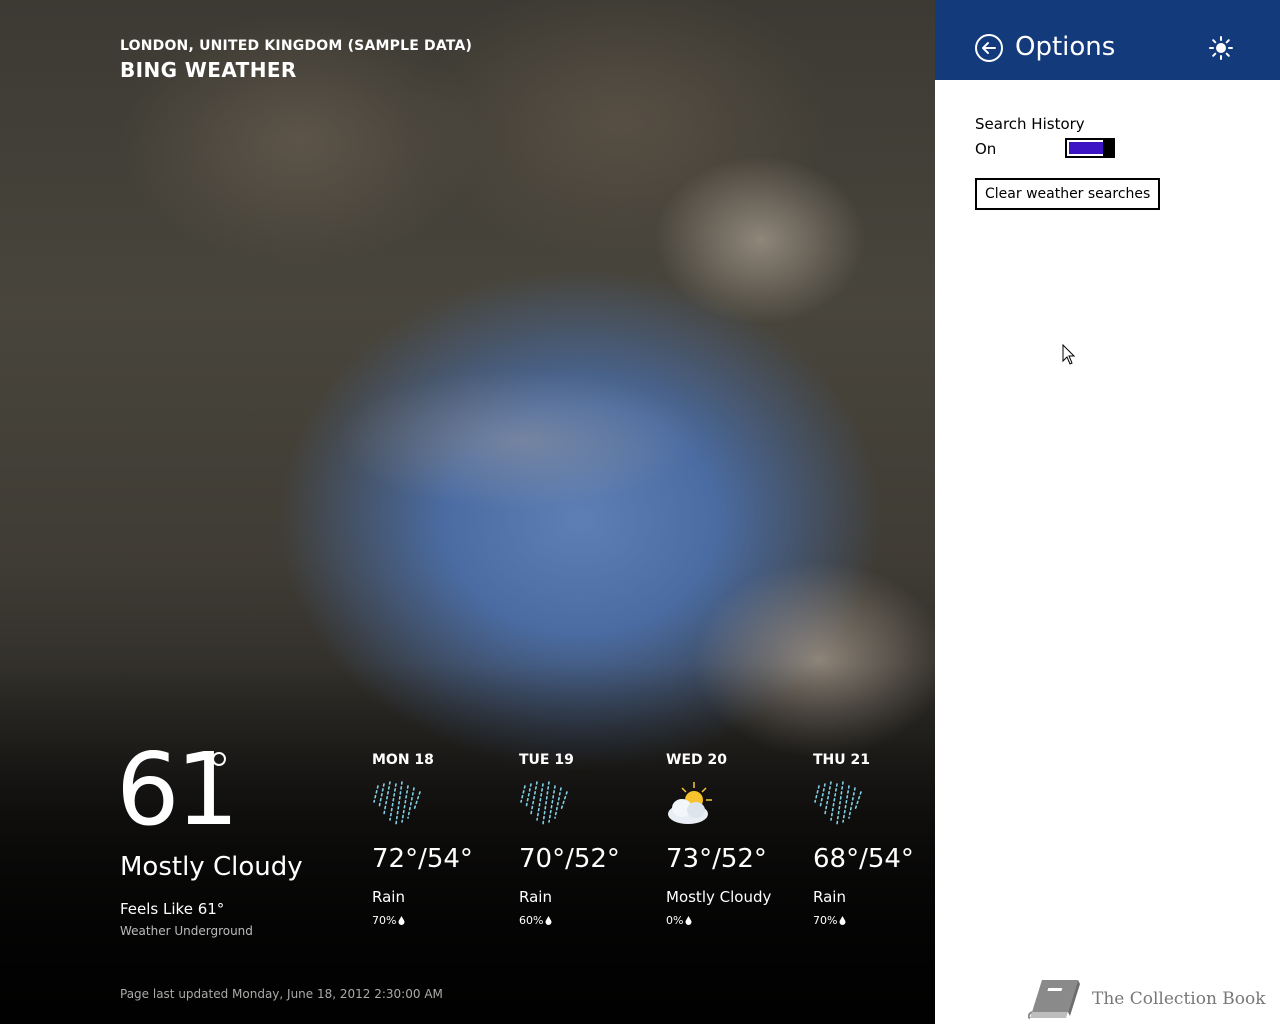  I want to click on forecast-temps: 68°/54°, so click(863, 859).